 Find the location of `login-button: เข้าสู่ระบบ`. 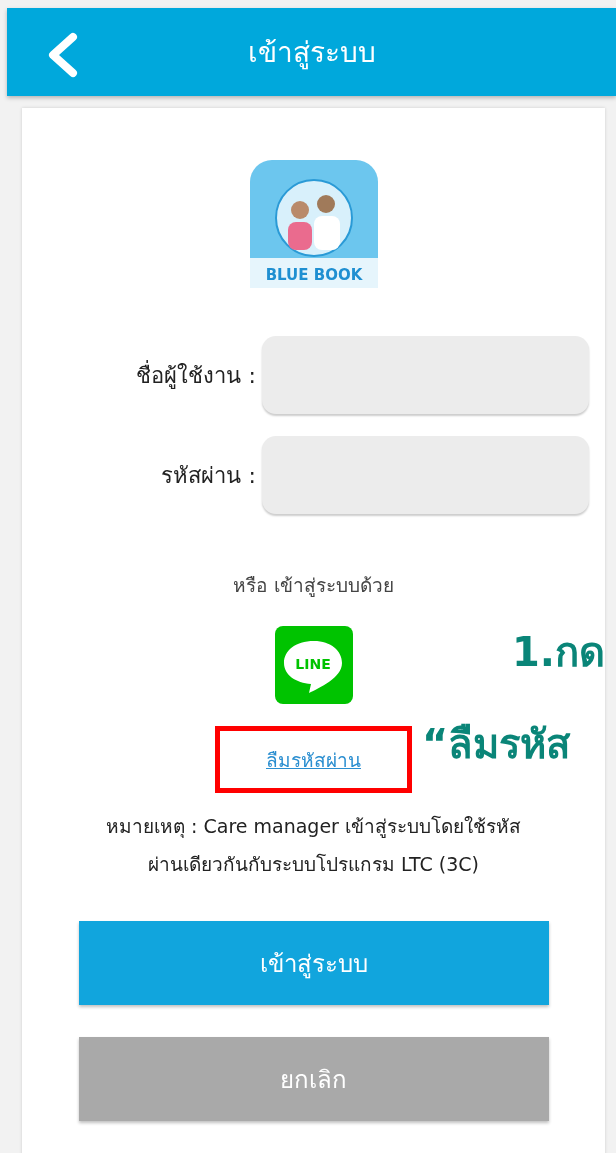

login-button: เข้าสู่ระบบ is located at coordinates (313, 963).